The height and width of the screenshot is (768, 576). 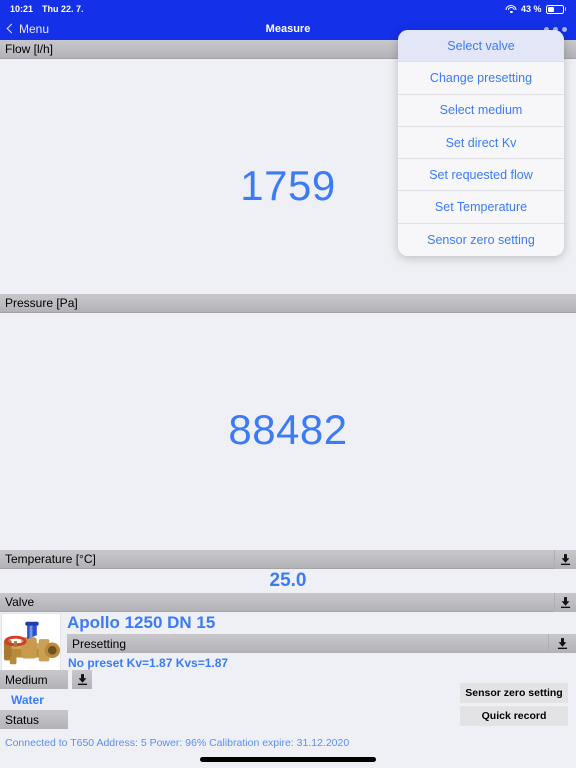 I want to click on menu-item-select-medium: Select medium, so click(x=481, y=110).